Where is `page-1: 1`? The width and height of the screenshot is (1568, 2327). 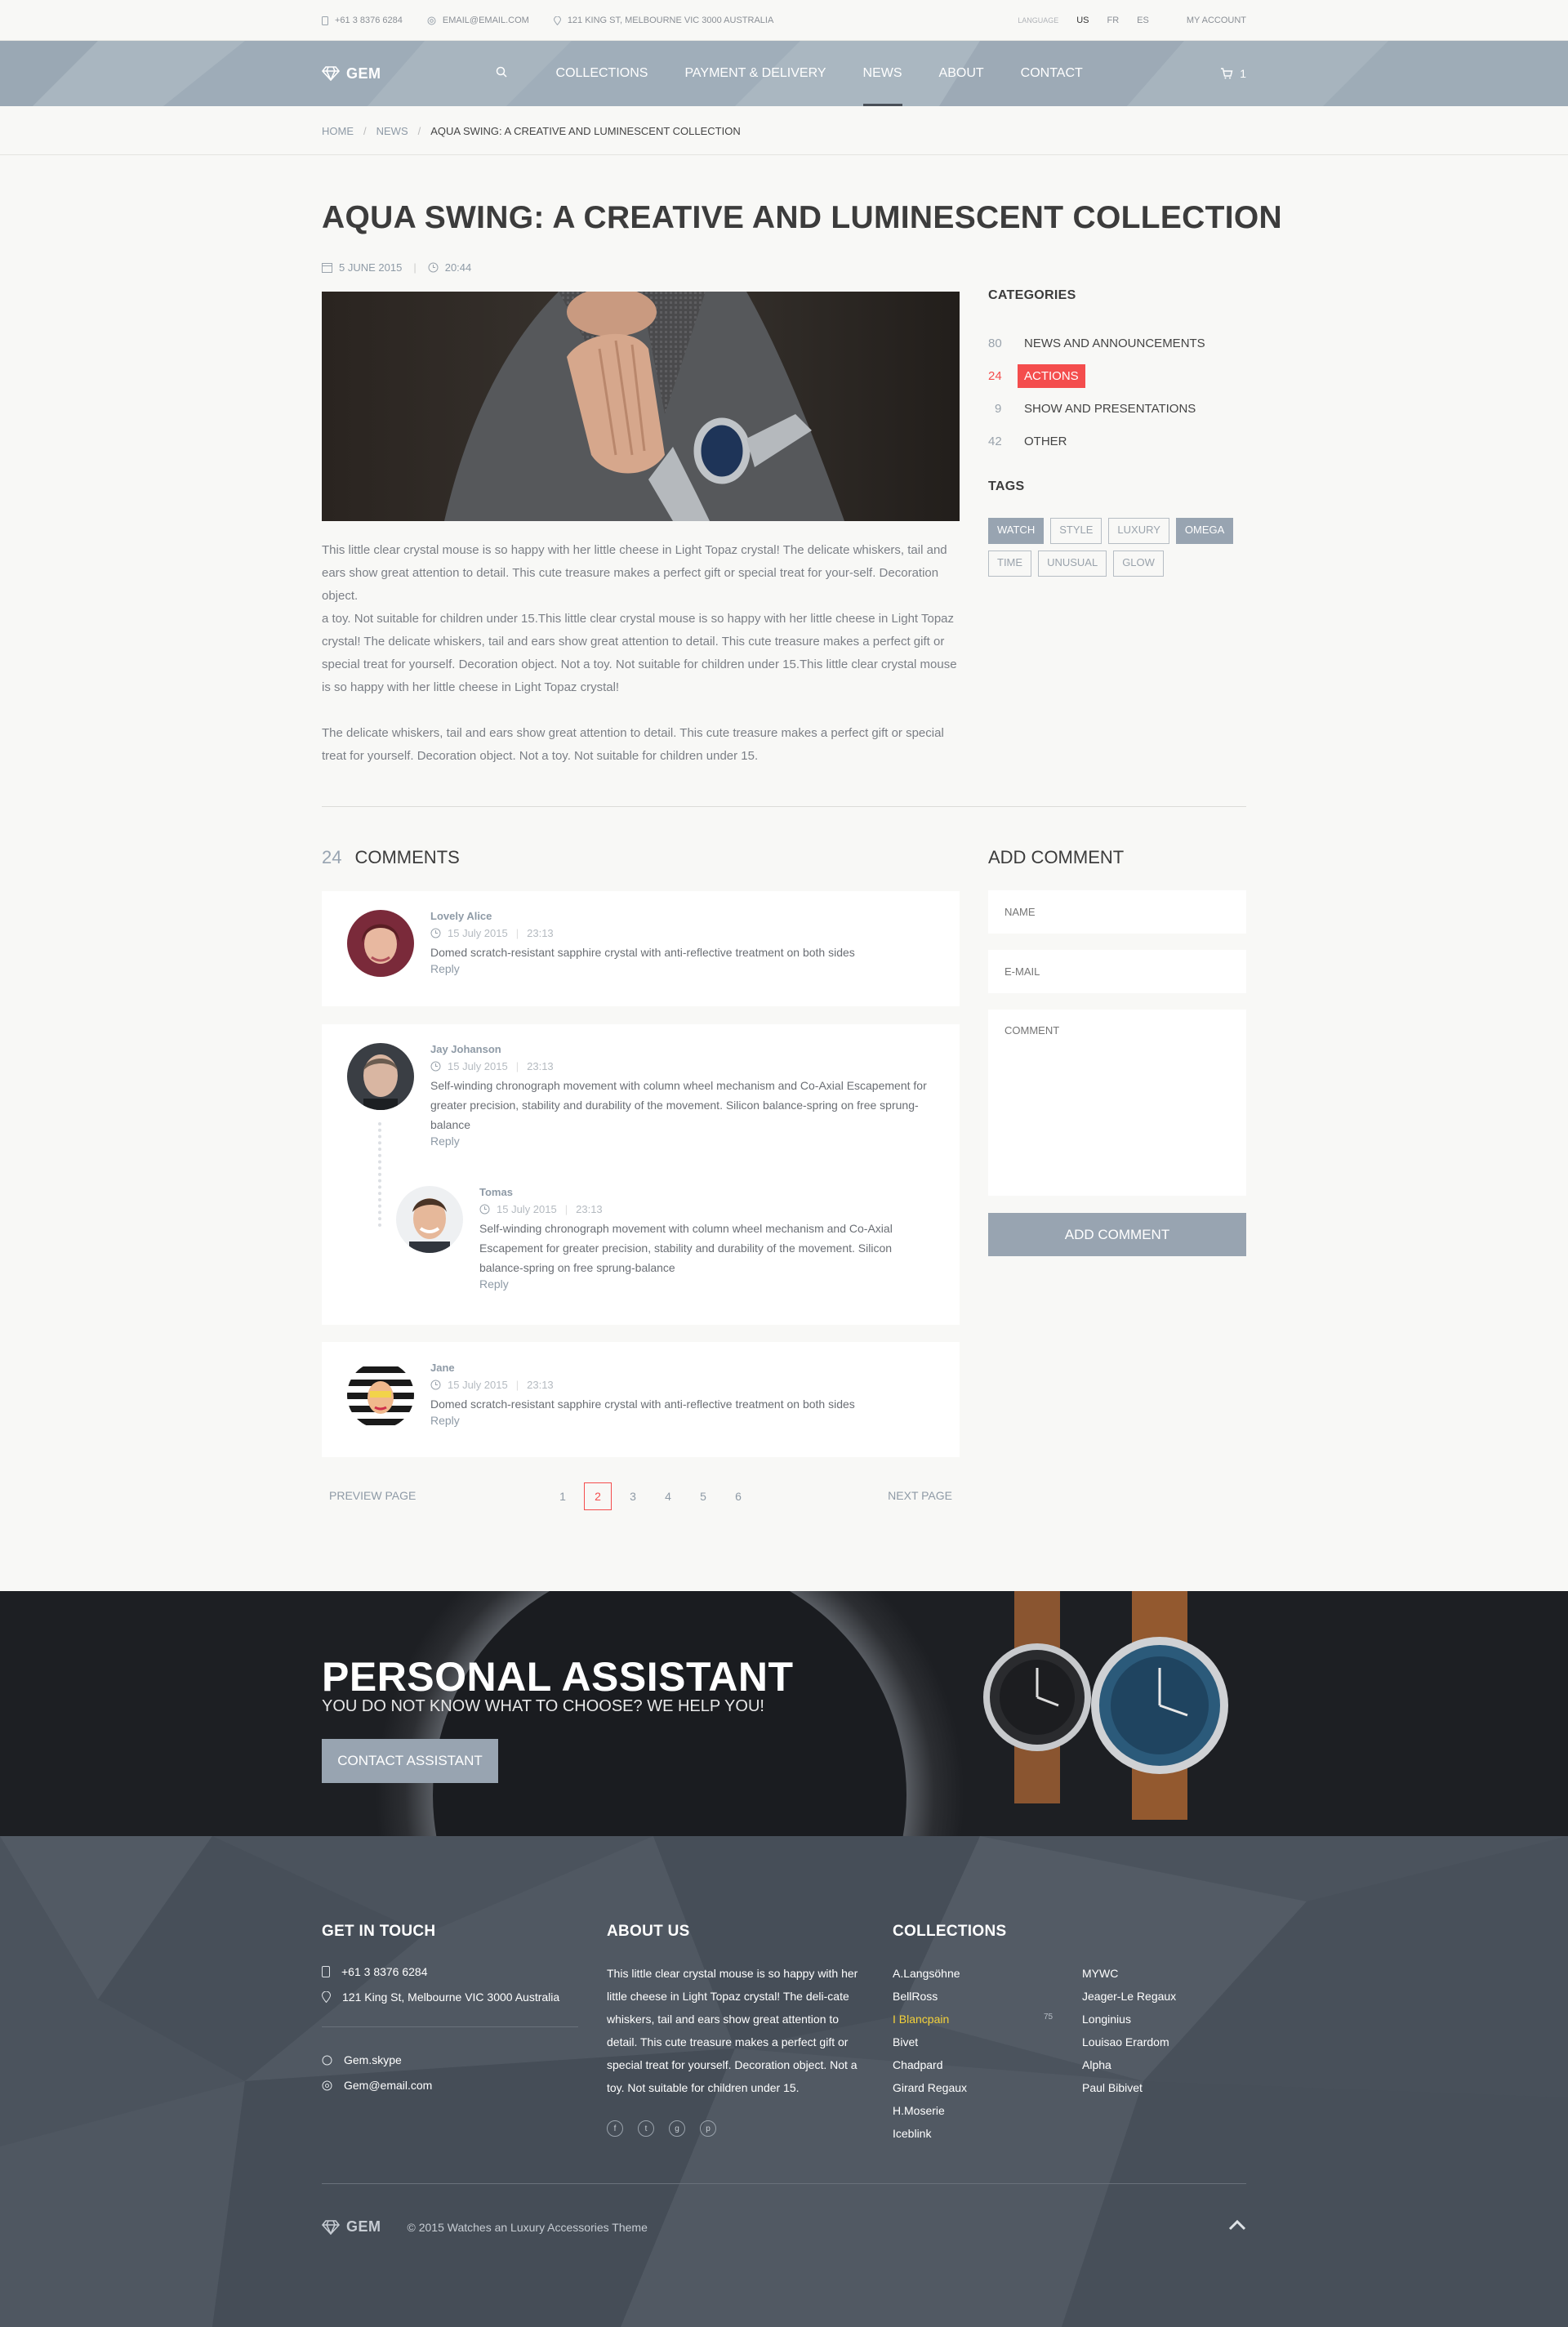
page-1: 1 is located at coordinates (563, 1496).